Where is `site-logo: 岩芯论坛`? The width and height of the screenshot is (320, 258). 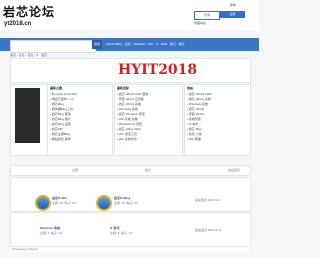
site-logo: 岩芯论坛 is located at coordinates (29, 11).